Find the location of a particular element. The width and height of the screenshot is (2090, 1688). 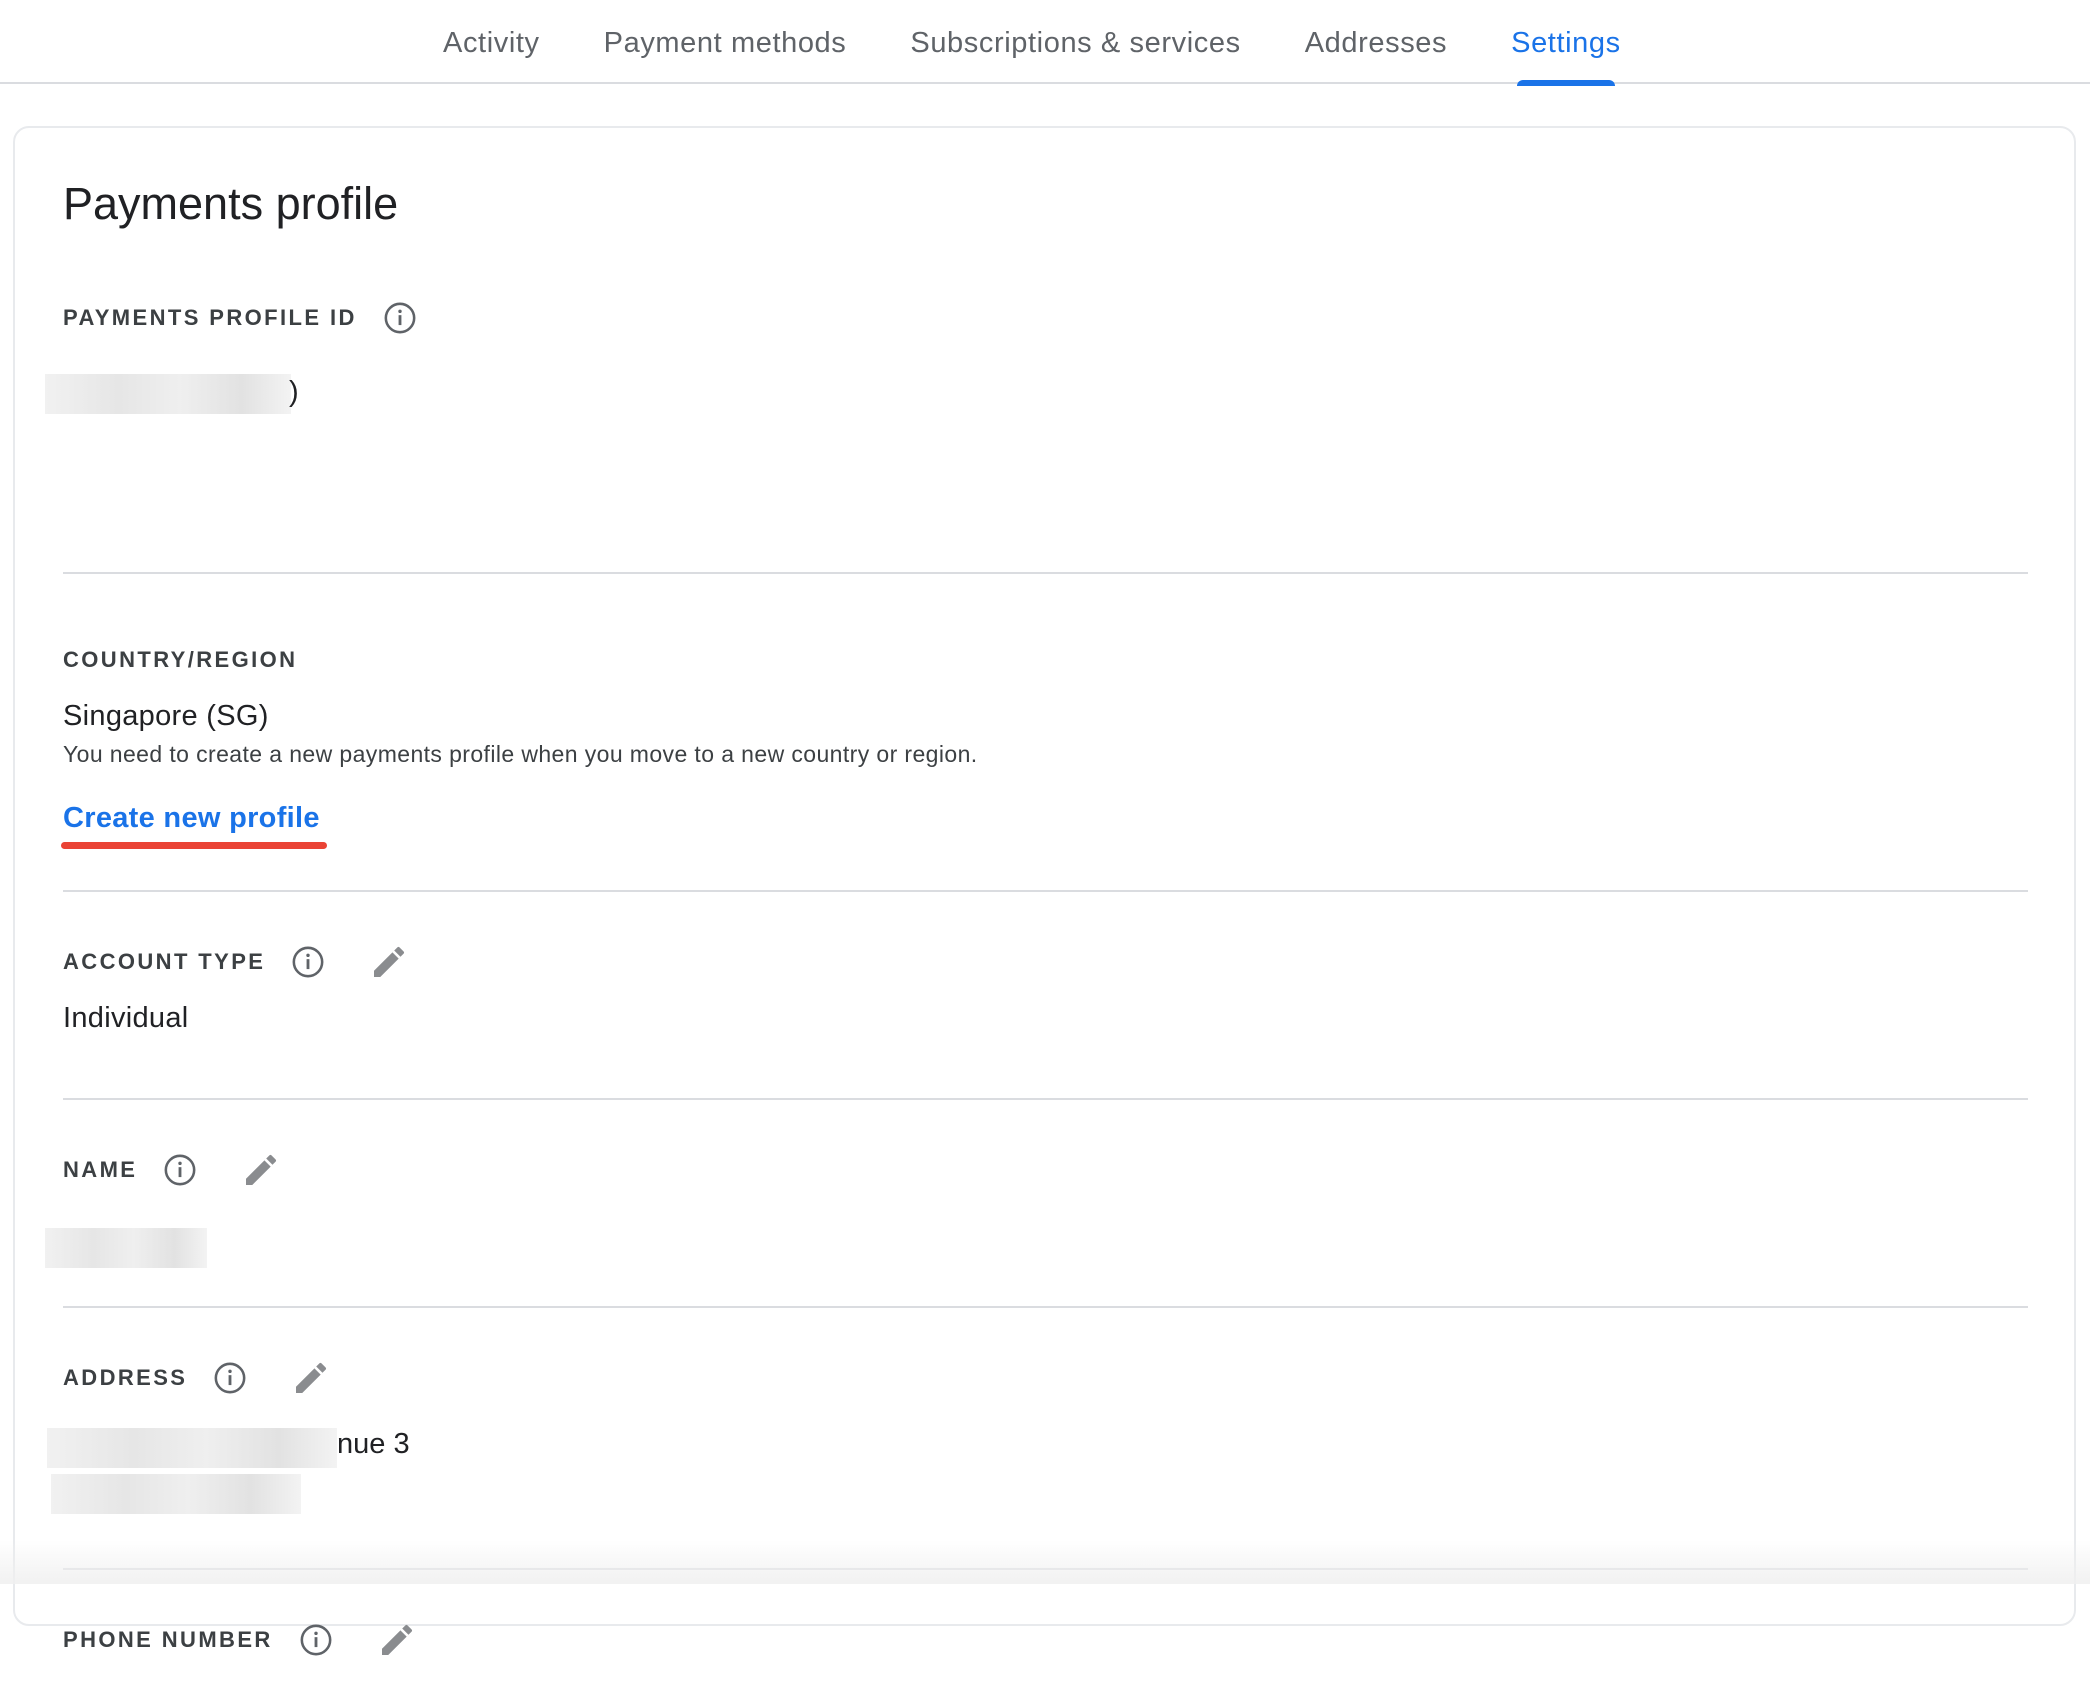

country-value: Singapore (SG) is located at coordinates (166, 716).